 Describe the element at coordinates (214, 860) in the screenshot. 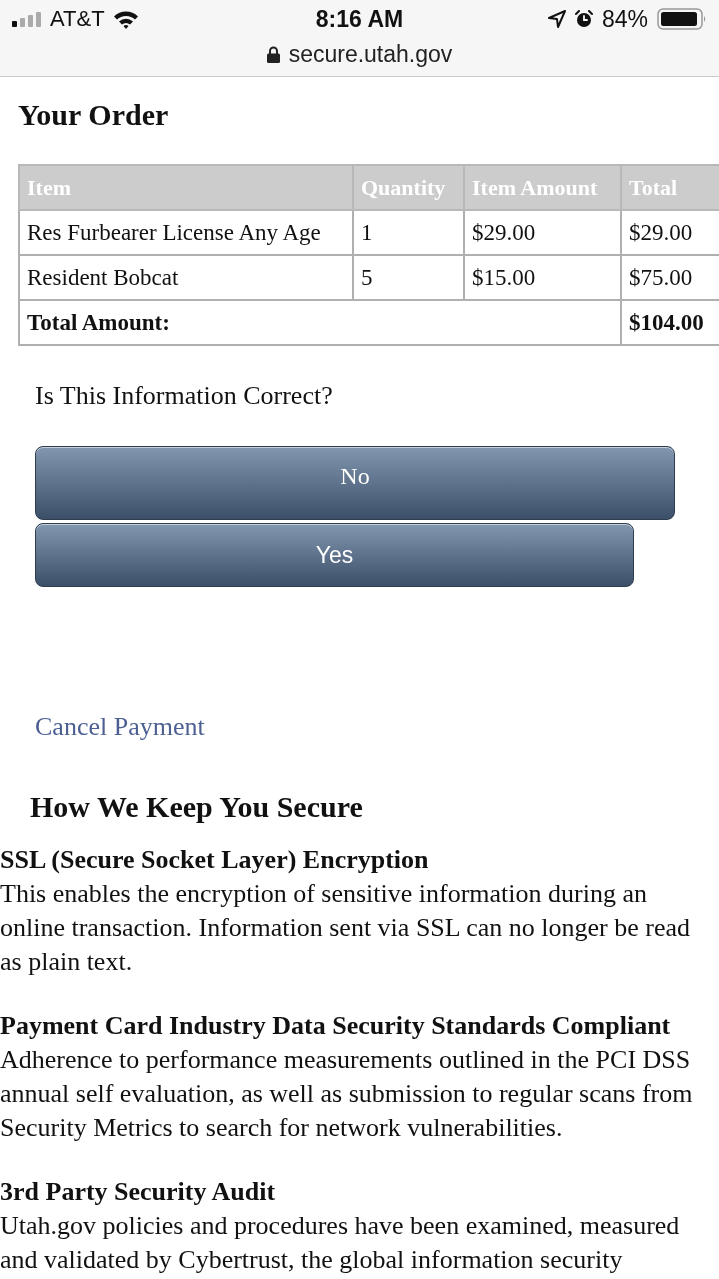

I see `section-heading: SSL (Secure Socket Layer) Encryption` at that location.